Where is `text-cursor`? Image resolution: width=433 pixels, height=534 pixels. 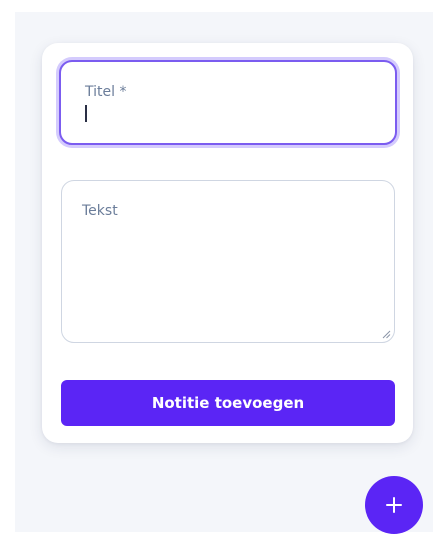 text-cursor is located at coordinates (86, 113).